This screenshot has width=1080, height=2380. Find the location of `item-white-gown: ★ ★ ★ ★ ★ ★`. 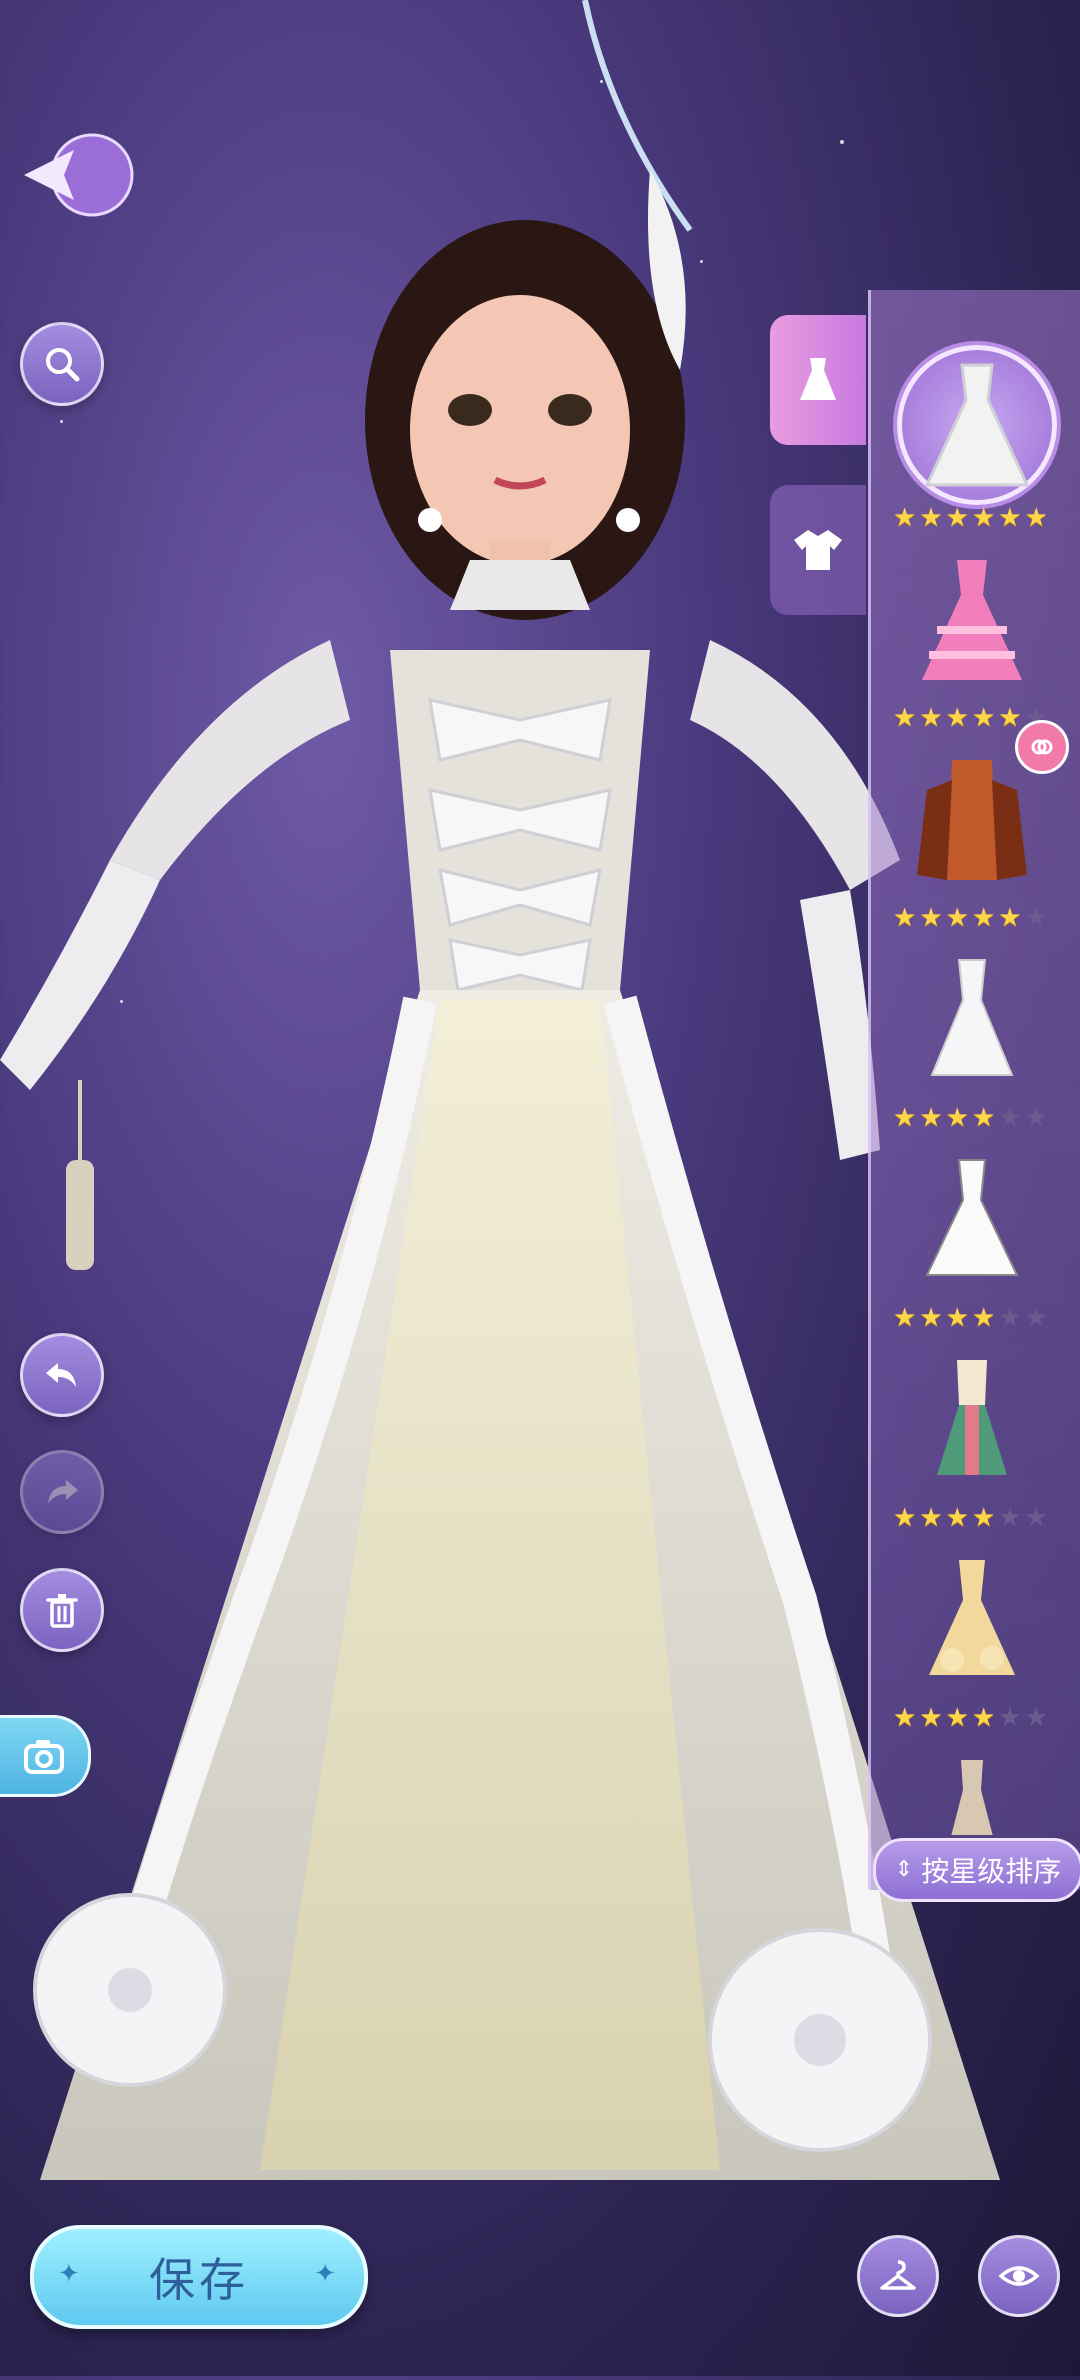

item-white-gown: ★ ★ ★ ★ ★ ★ is located at coordinates (975, 1245).